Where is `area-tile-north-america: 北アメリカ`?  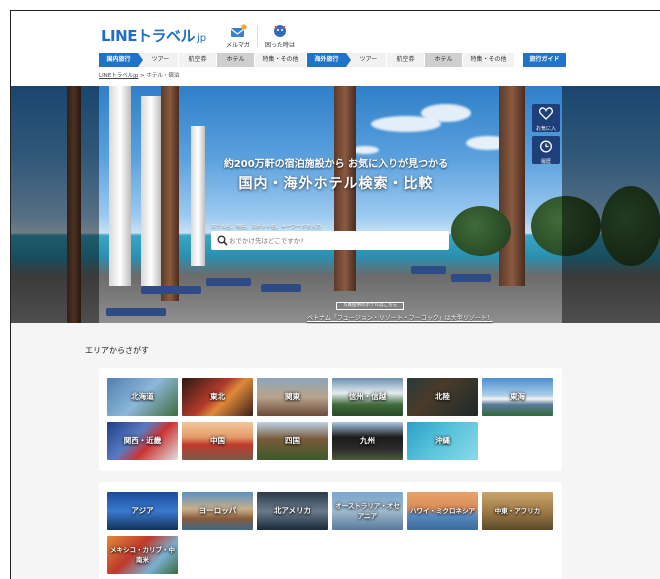
area-tile-north-america: 北アメリカ is located at coordinates (292, 511).